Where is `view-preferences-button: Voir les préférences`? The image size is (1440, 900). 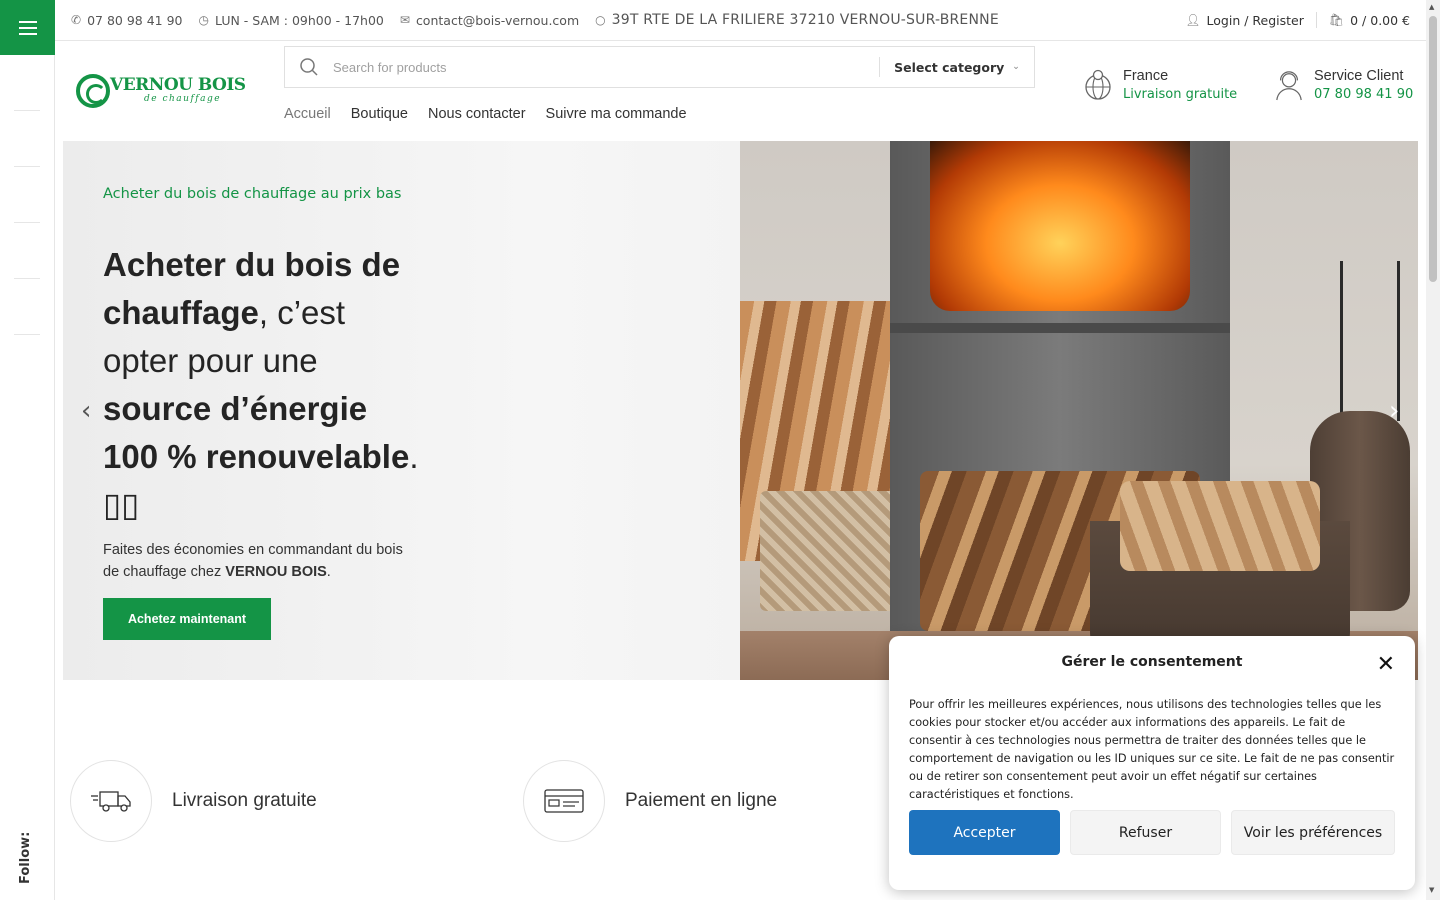 view-preferences-button: Voir les préférences is located at coordinates (1313, 832).